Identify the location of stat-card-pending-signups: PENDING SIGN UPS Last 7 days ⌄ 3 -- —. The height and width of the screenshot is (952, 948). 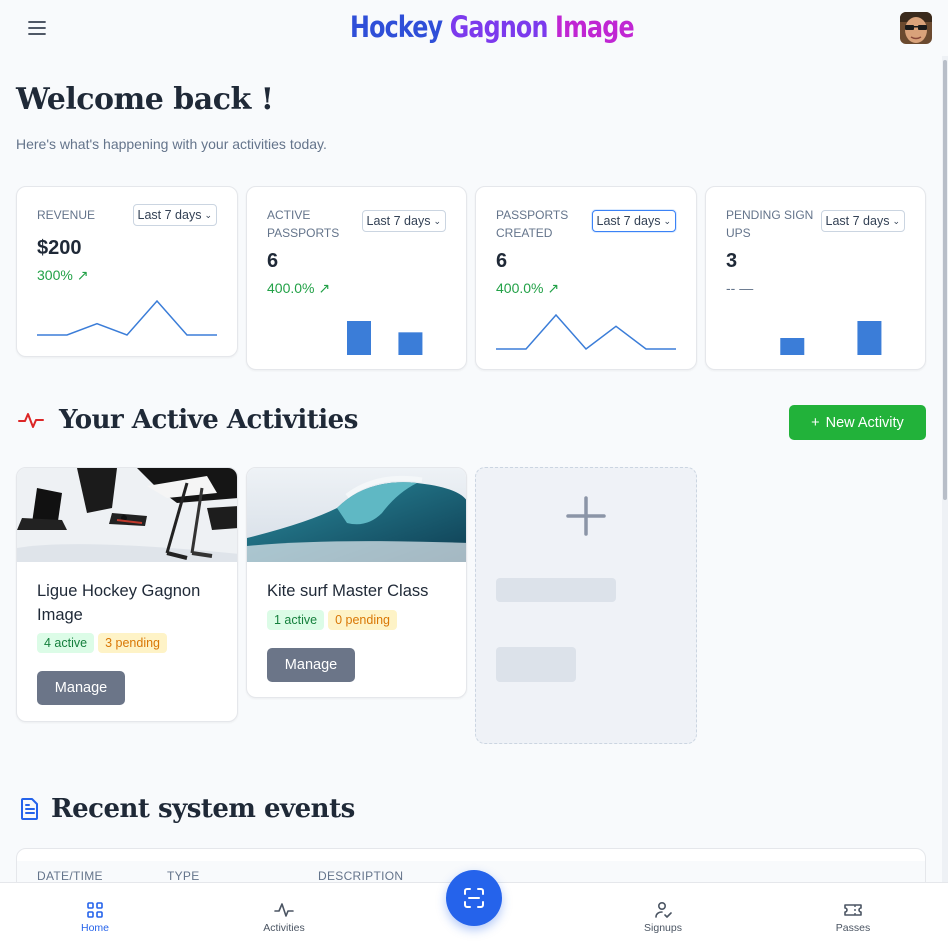
(815, 278).